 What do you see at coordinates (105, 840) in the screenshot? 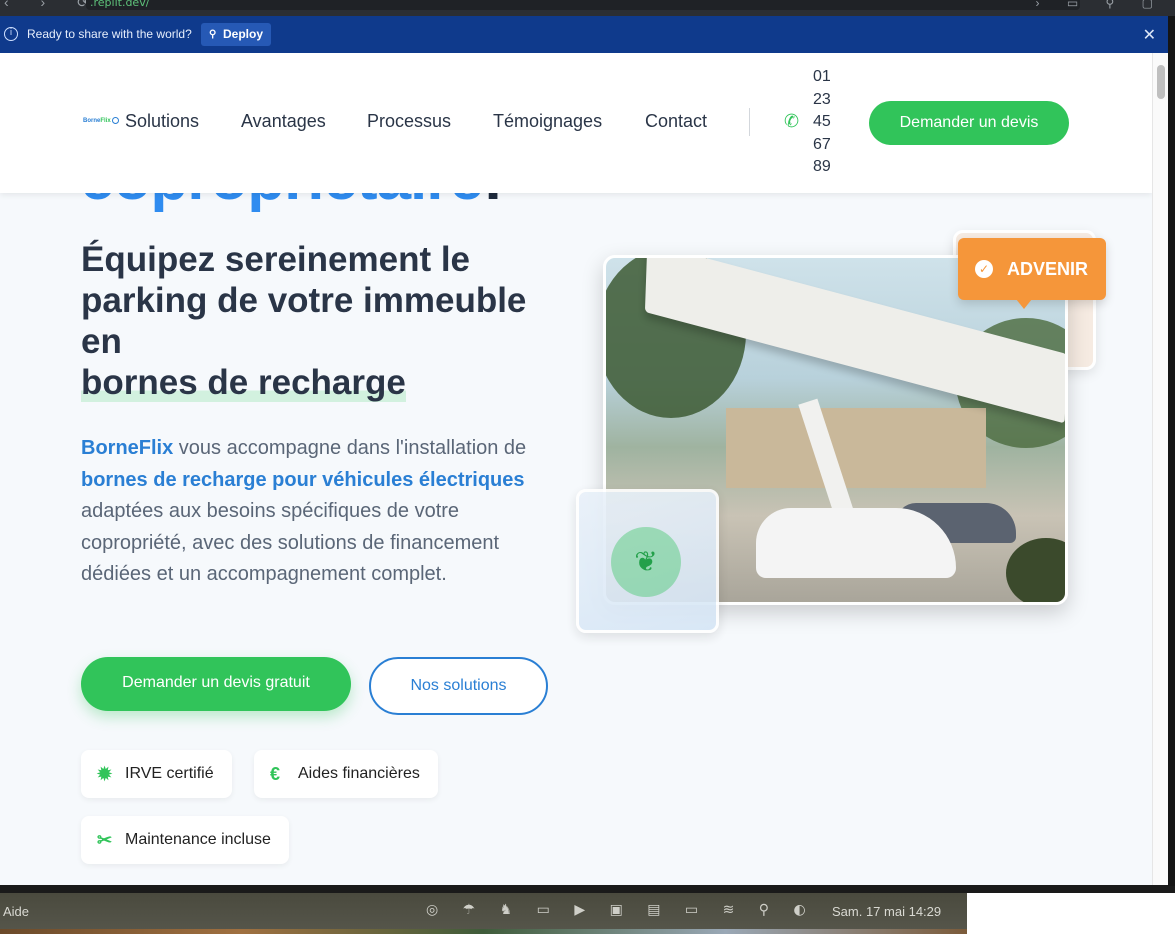
I see `tools-icon: ✂` at bounding box center [105, 840].